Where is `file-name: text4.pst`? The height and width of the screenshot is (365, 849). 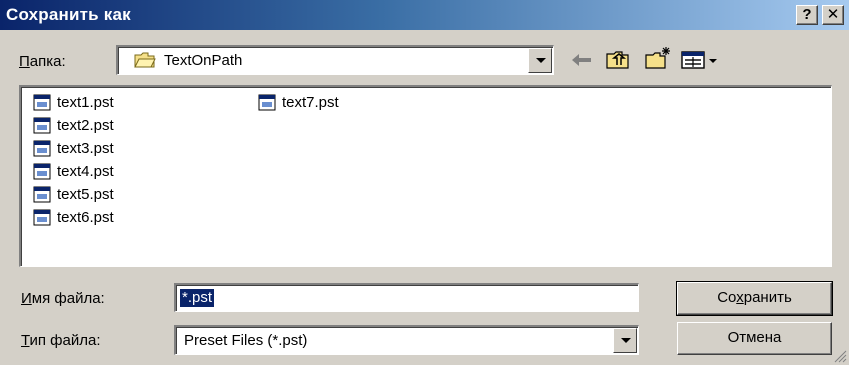
file-name: text4.pst is located at coordinates (85, 171).